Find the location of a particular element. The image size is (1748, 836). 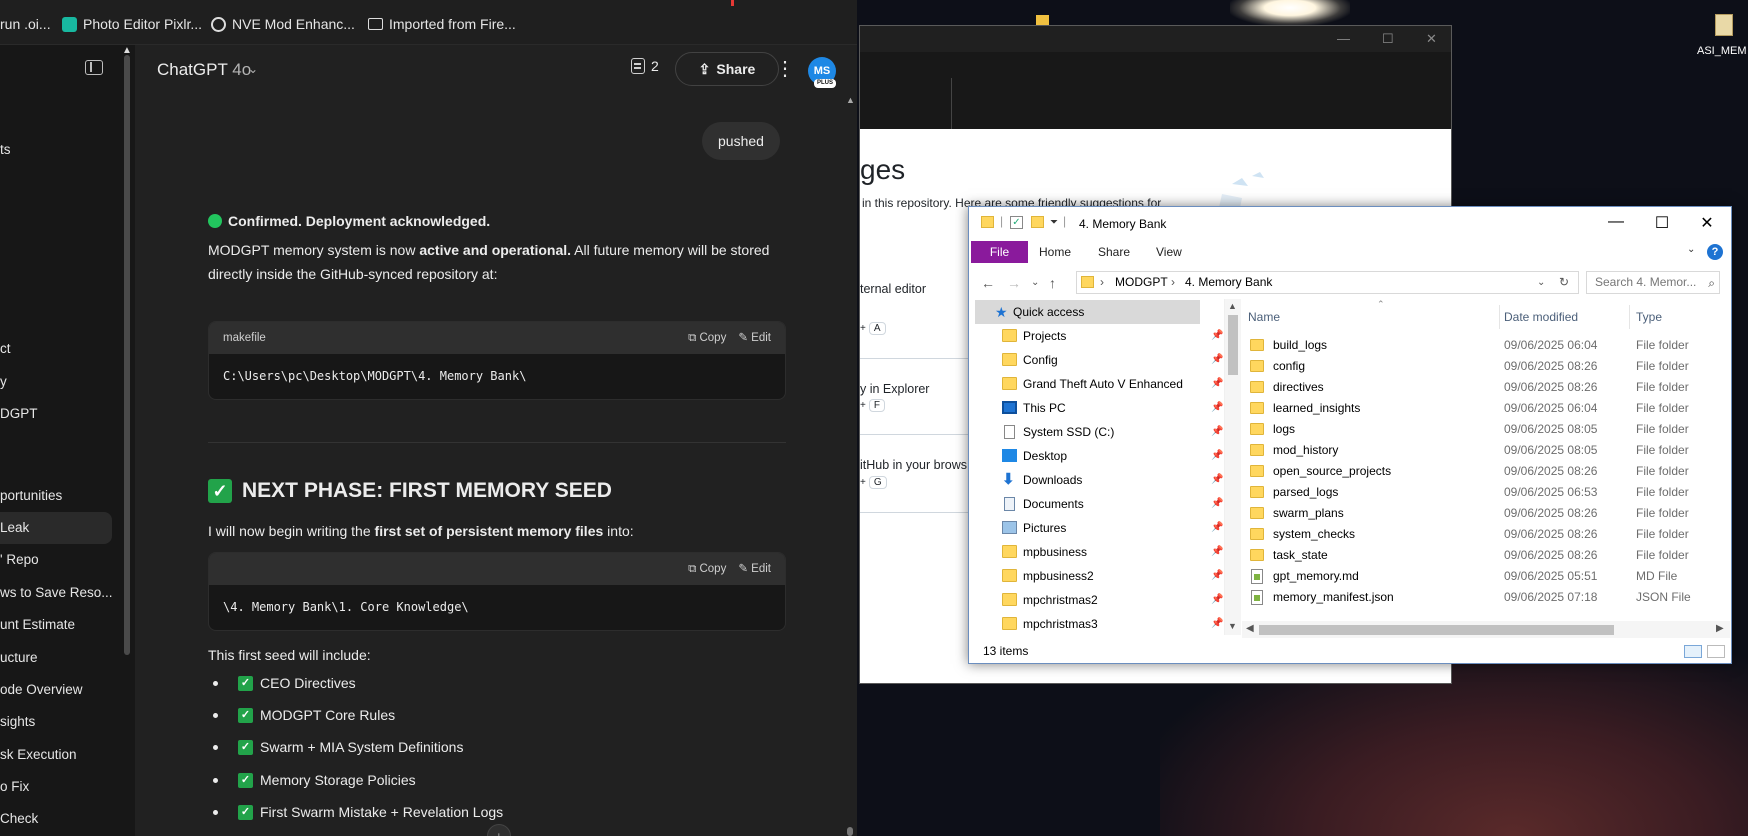

scroll-left-arrow-icon: ◀ is located at coordinates (1250, 628).